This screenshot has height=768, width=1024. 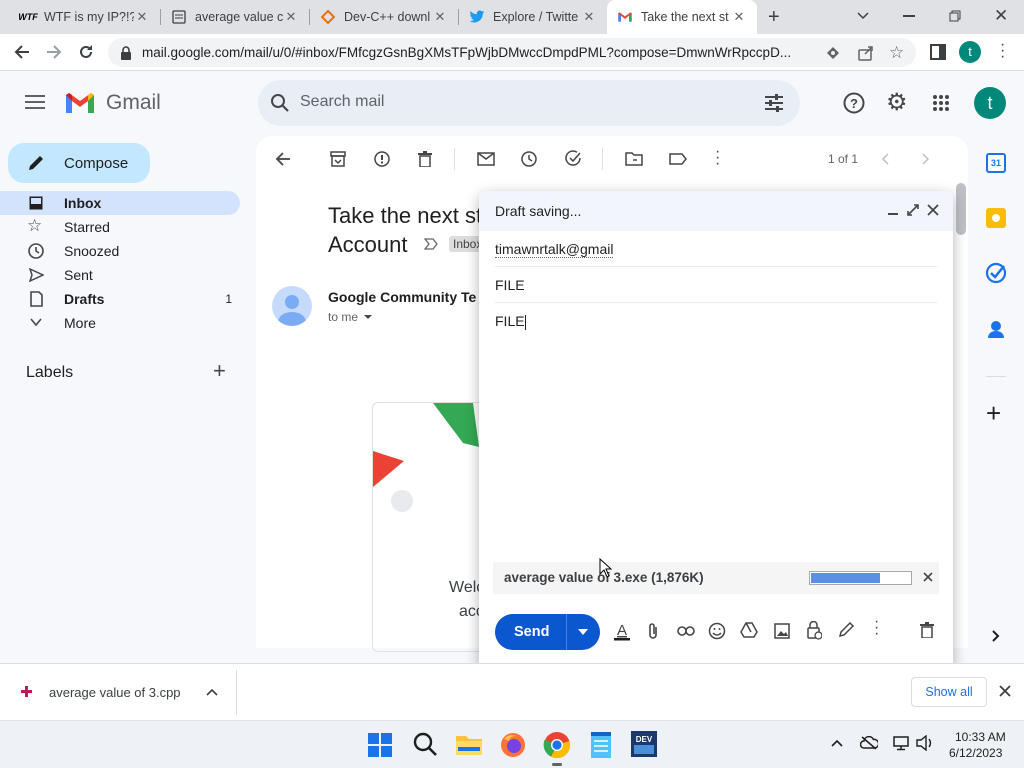 I want to click on nav-item-more: More, so click(x=120, y=323).